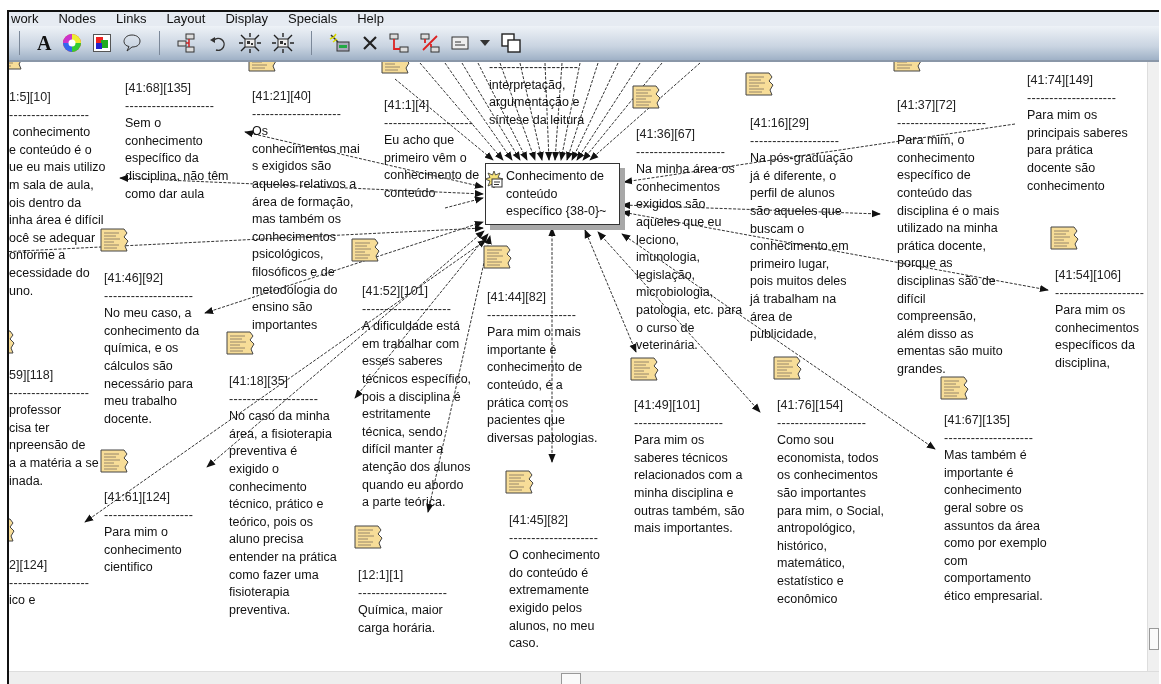 The width and height of the screenshot is (1161, 684). What do you see at coordinates (1077, 151) in the screenshot?
I see `quote-text: Para mim os principais saberes para prática docente são conhecimento` at bounding box center [1077, 151].